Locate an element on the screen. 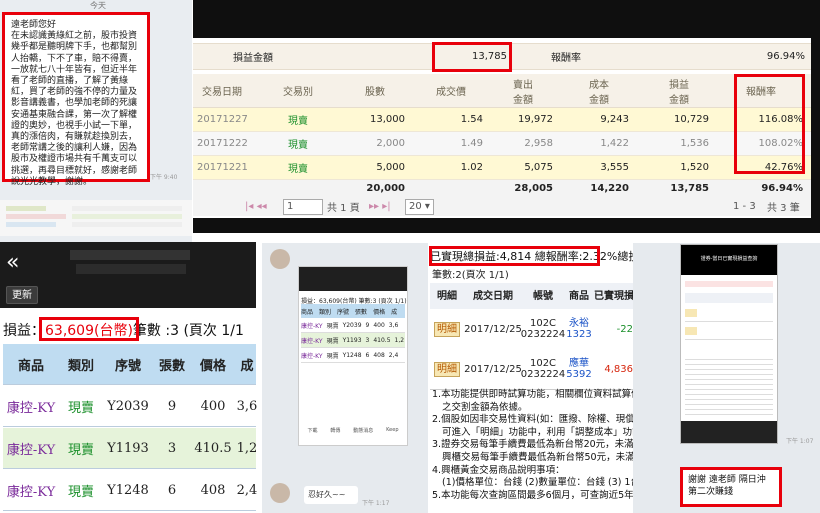  realized-header: 明細 成交日期 帳號 商品 已實現損益 is located at coordinates (537, 296).